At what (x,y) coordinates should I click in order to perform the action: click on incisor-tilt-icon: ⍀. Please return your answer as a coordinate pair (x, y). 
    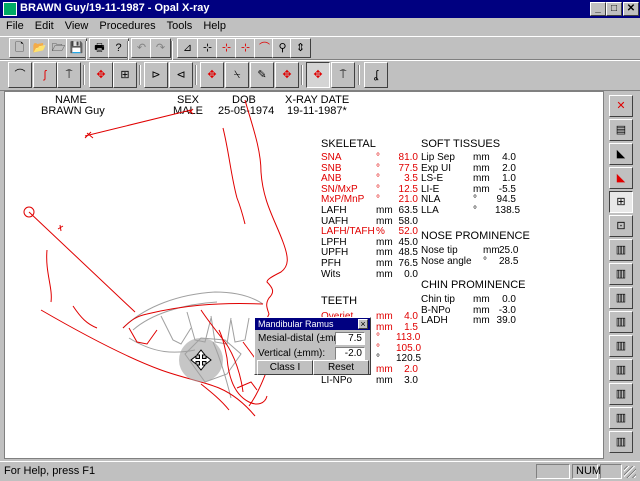
    Looking at the image, I should click on (237, 75).